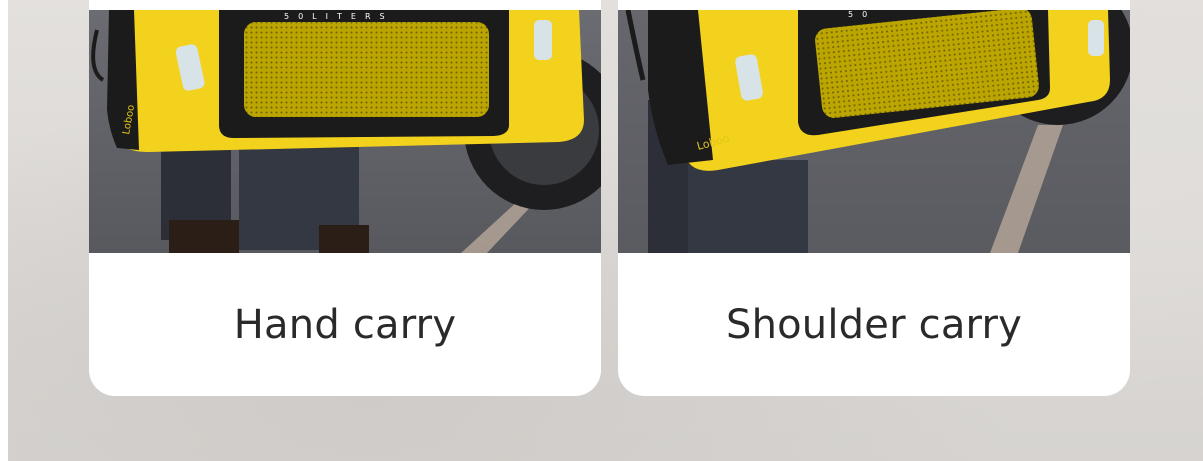  I want to click on card-caption-hand-carry: Hand carry, so click(345, 324).